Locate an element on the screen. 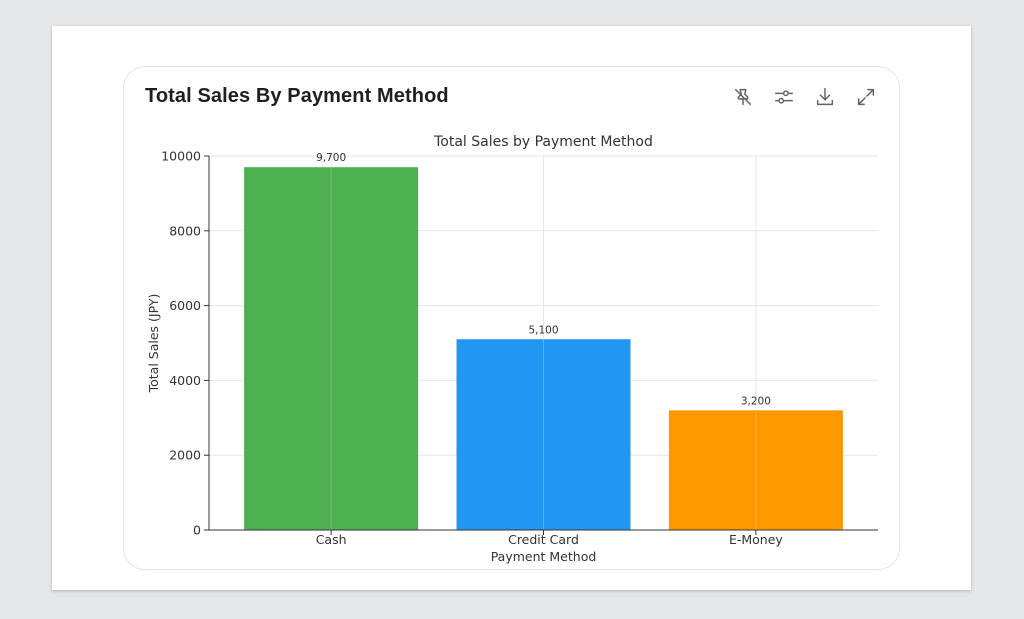 This screenshot has height=619, width=1024. y-tick-label: 10000 is located at coordinates (181, 156).